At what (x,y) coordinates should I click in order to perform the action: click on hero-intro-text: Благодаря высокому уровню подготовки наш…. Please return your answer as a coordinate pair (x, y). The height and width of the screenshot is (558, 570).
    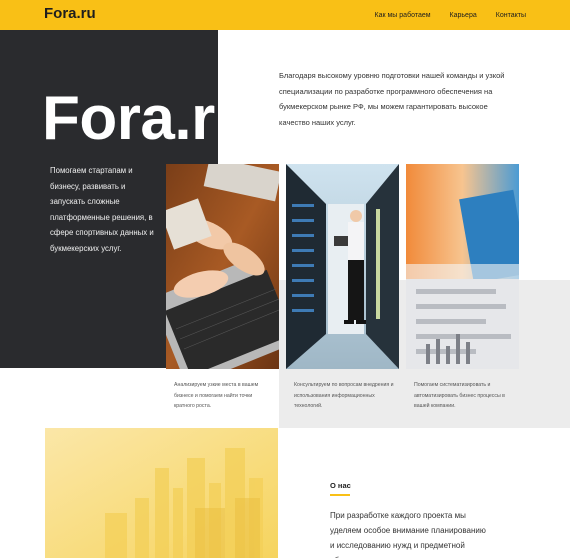
    Looking at the image, I should click on (392, 99).